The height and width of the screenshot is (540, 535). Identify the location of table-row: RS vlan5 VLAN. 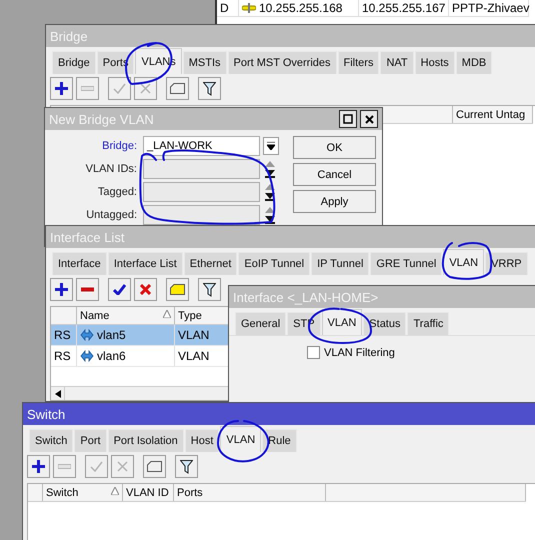
(140, 335).